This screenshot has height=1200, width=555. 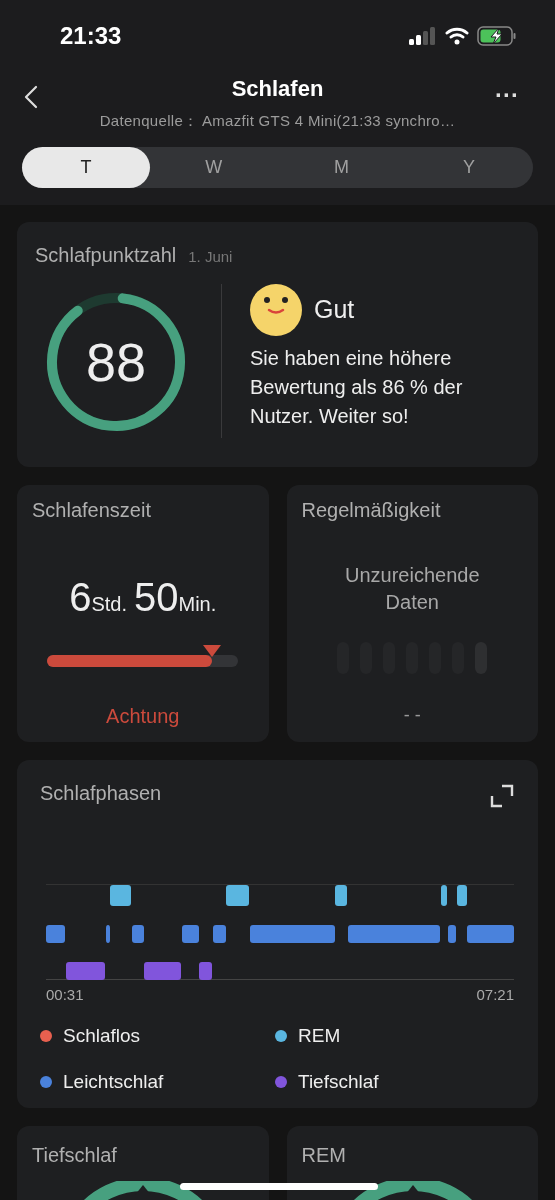 I want to click on regularity-message: Unzureichende Daten, so click(x=412, y=589).